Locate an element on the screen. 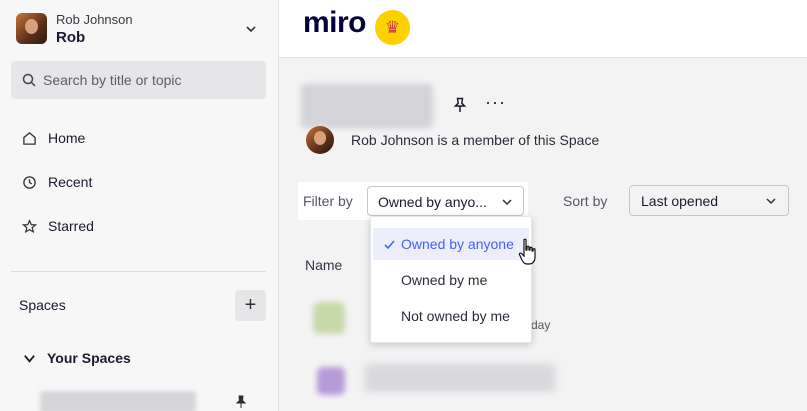 This screenshot has height=411, width=807. space-item is located at coordinates (118, 401).